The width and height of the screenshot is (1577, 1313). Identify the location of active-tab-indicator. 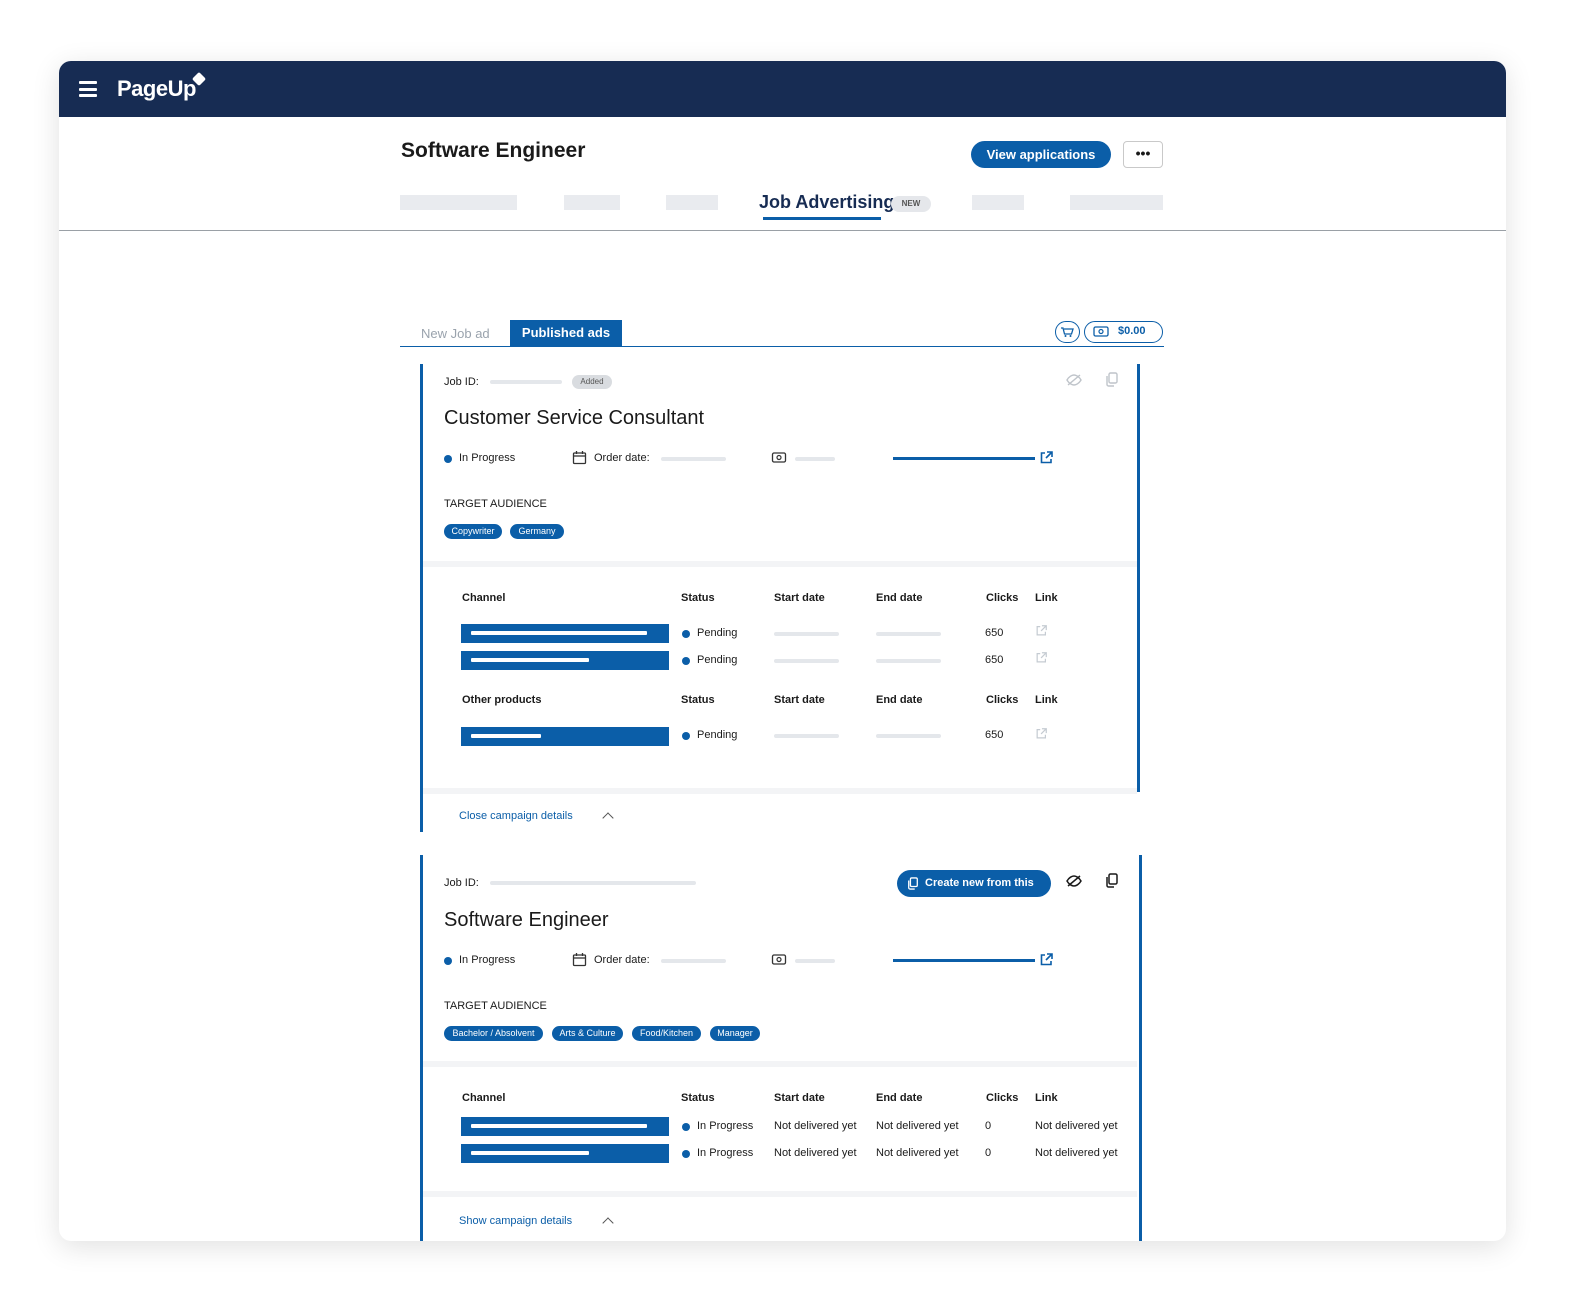
(822, 218).